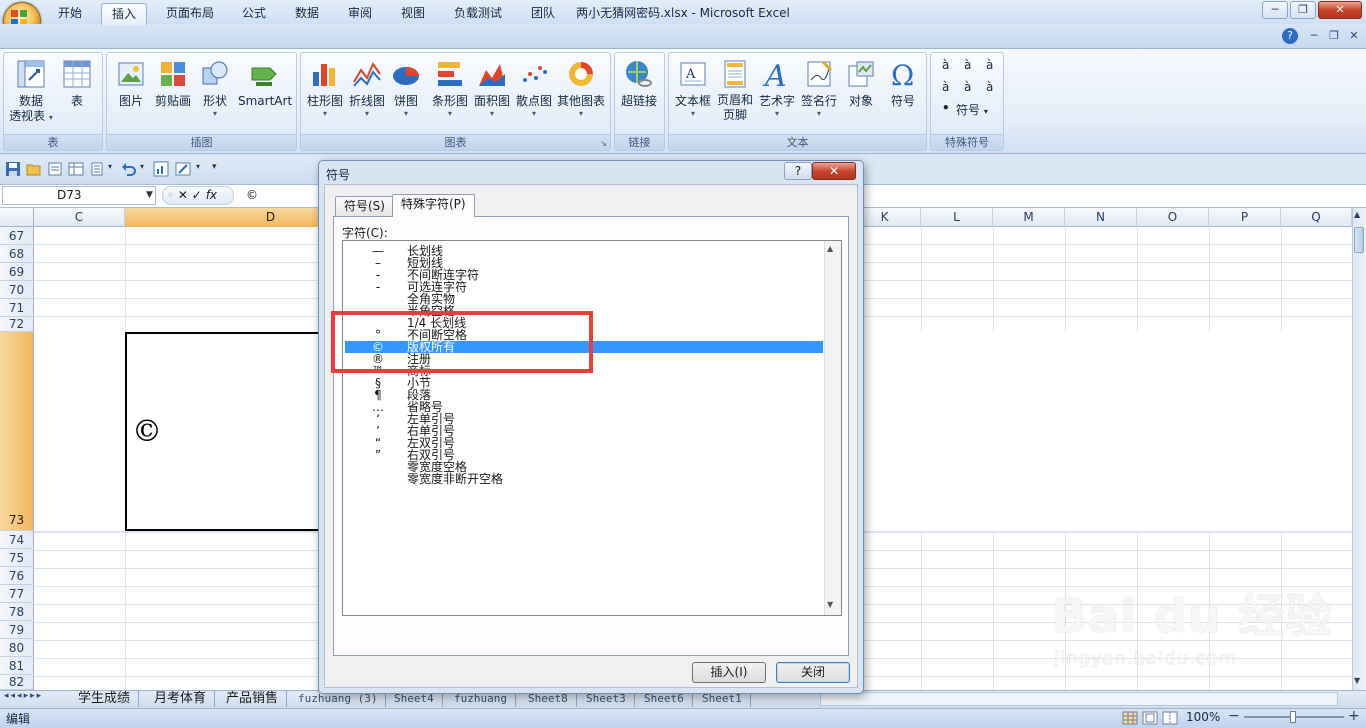 The width and height of the screenshot is (1366, 728). What do you see at coordinates (972, 109) in the screenshot?
I see `special-symbol-dropdown: 符号 ▾` at bounding box center [972, 109].